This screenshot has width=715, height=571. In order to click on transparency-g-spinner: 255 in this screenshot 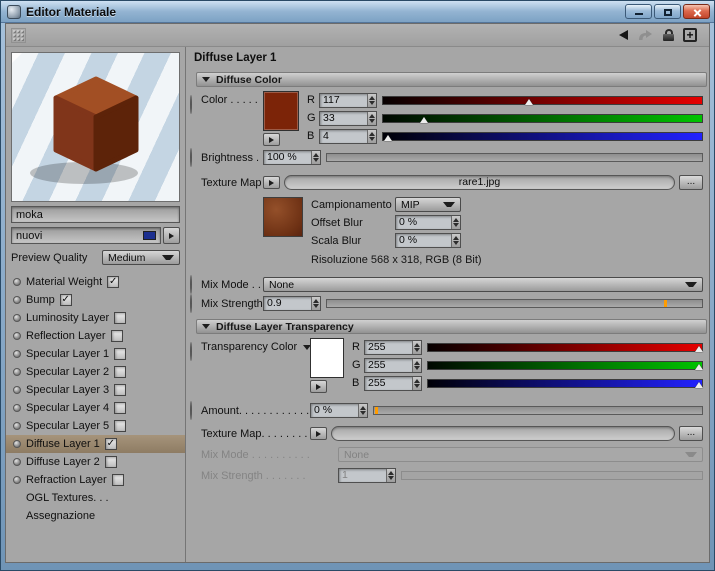, I will do `click(393, 365)`.